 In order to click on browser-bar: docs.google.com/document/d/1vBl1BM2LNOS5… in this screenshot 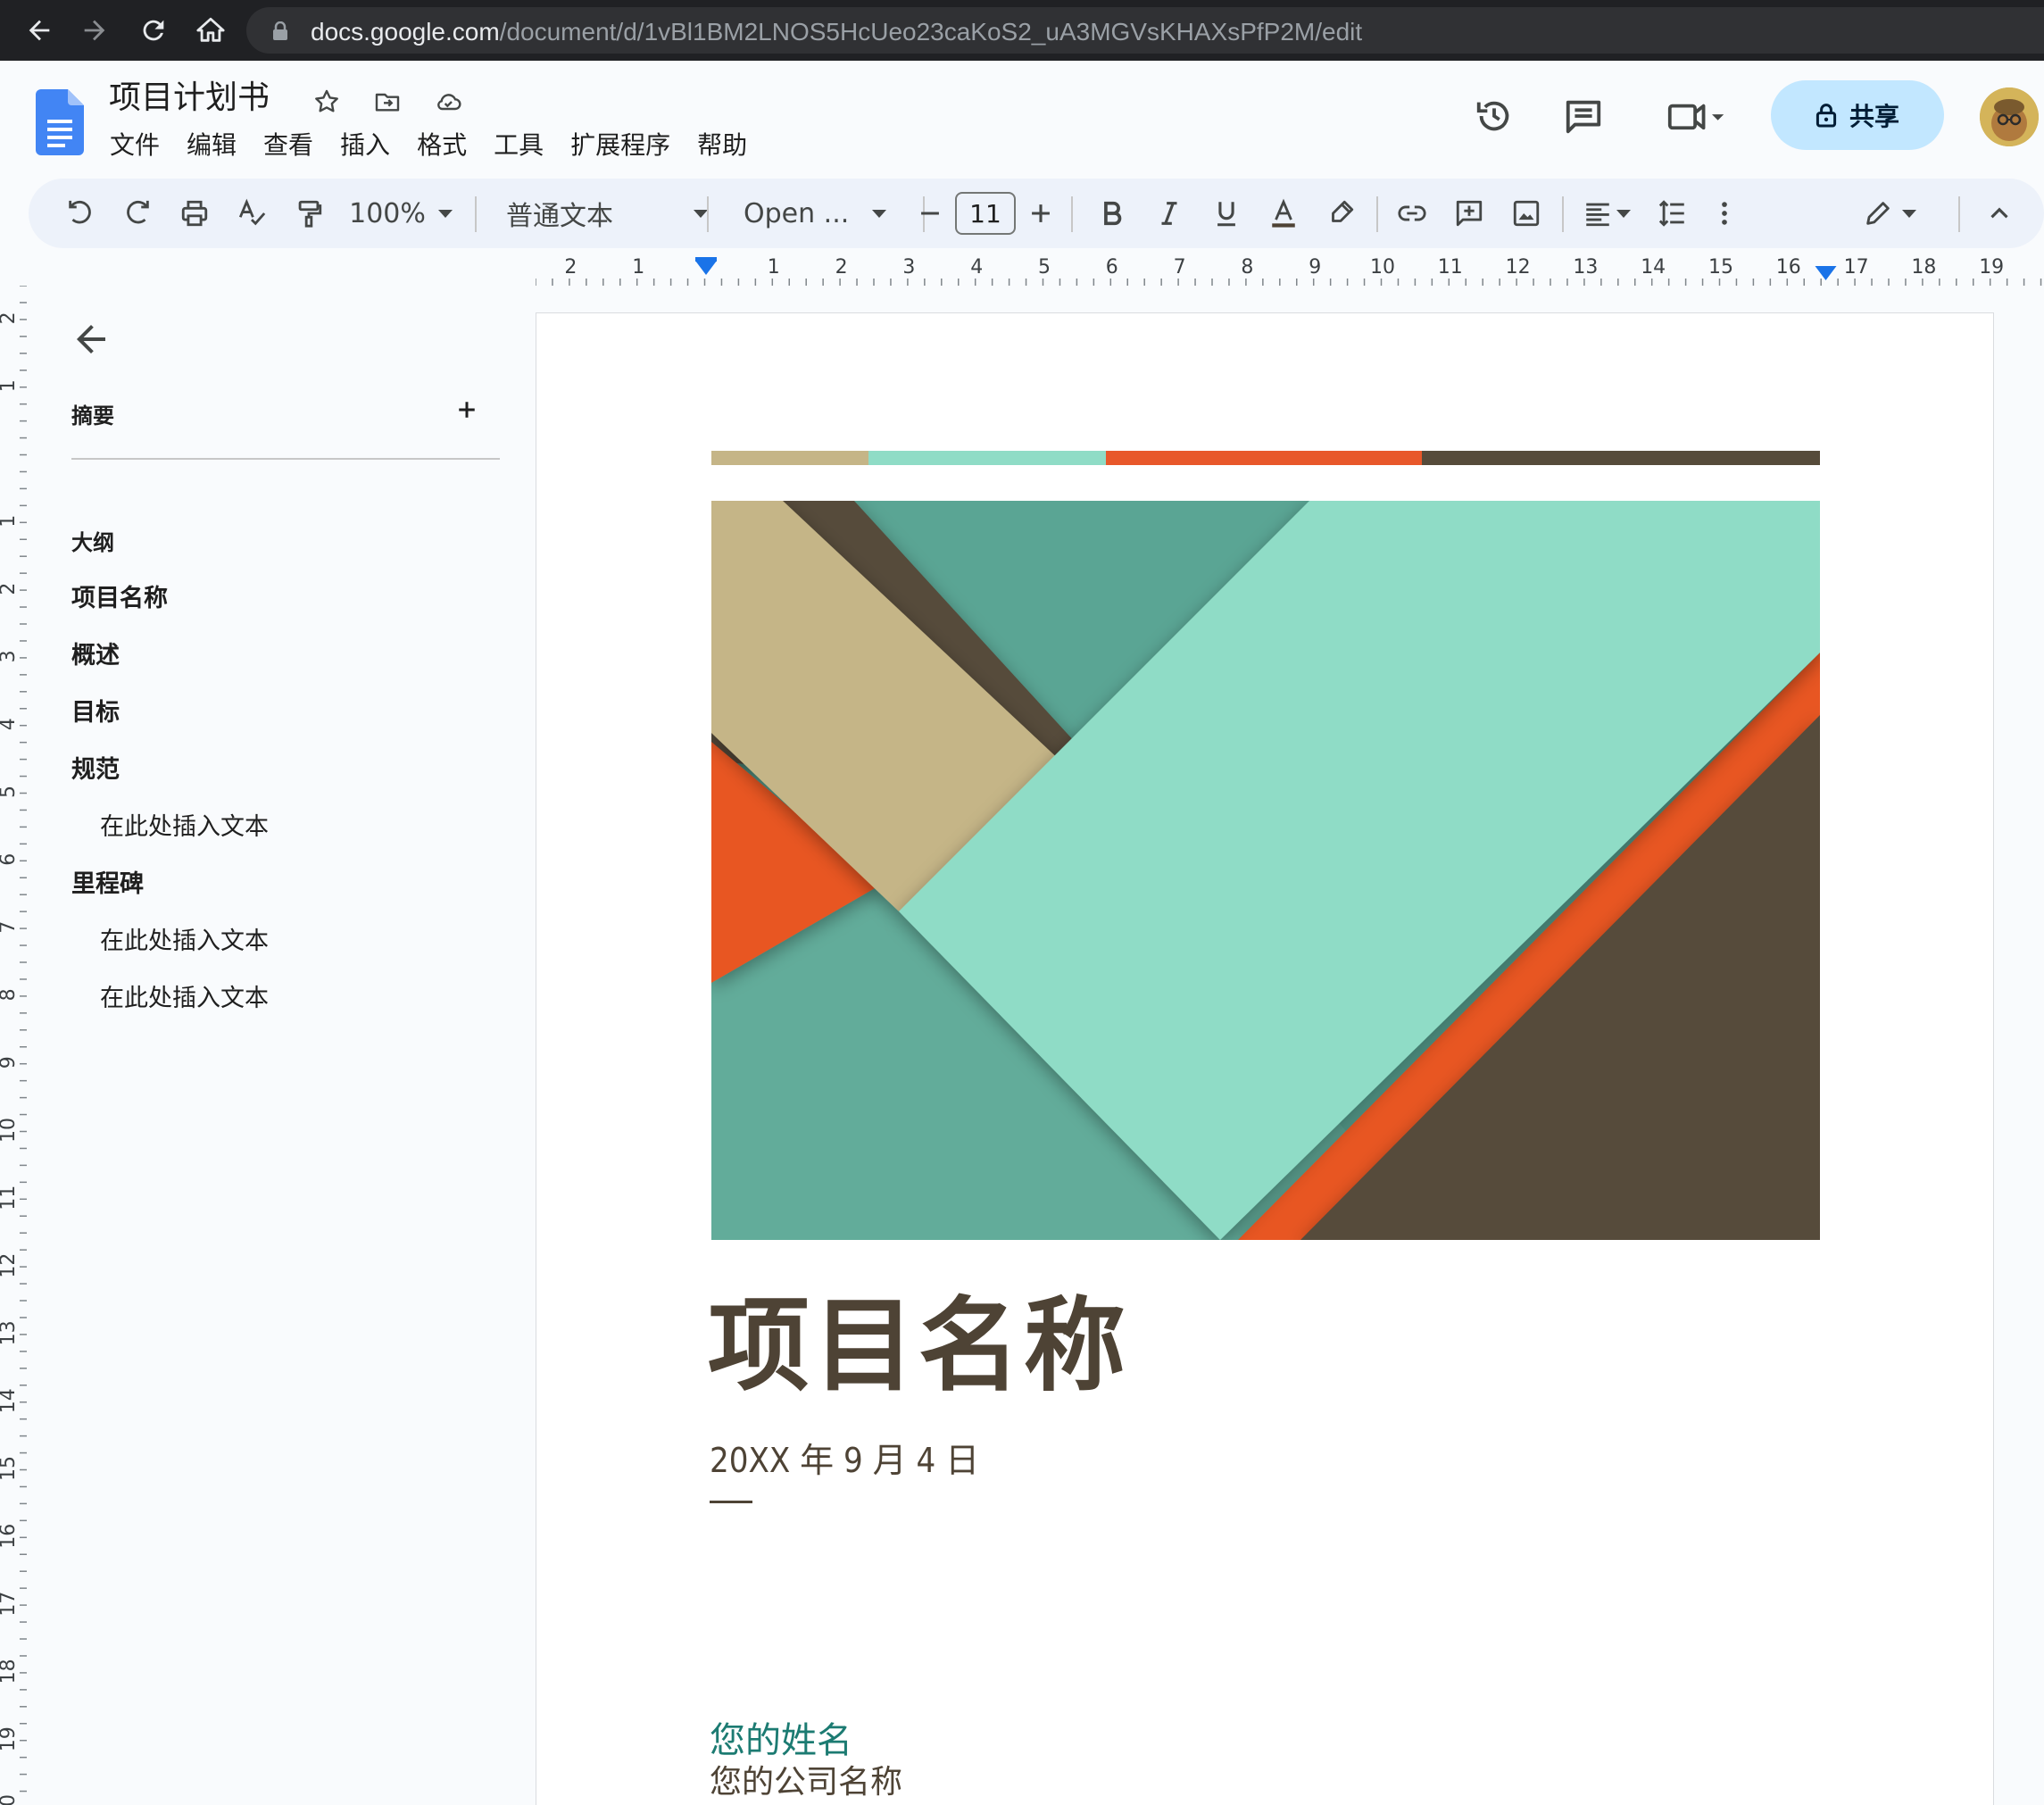, I will do `click(1022, 30)`.